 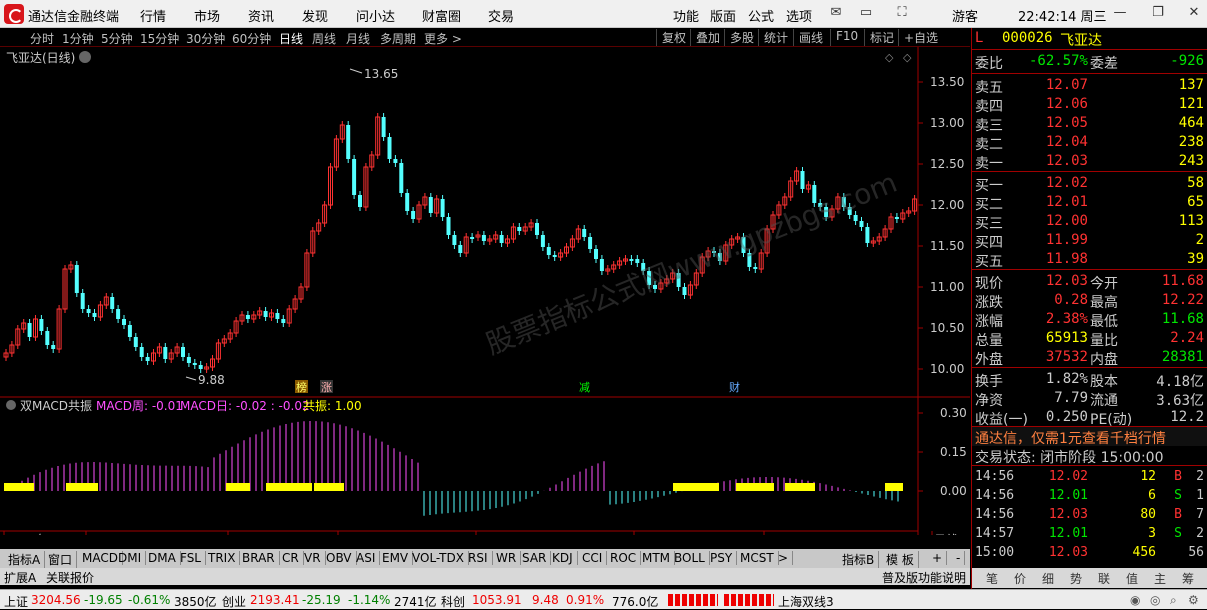 I want to click on indicator-tab: SAR, so click(x=535, y=558).